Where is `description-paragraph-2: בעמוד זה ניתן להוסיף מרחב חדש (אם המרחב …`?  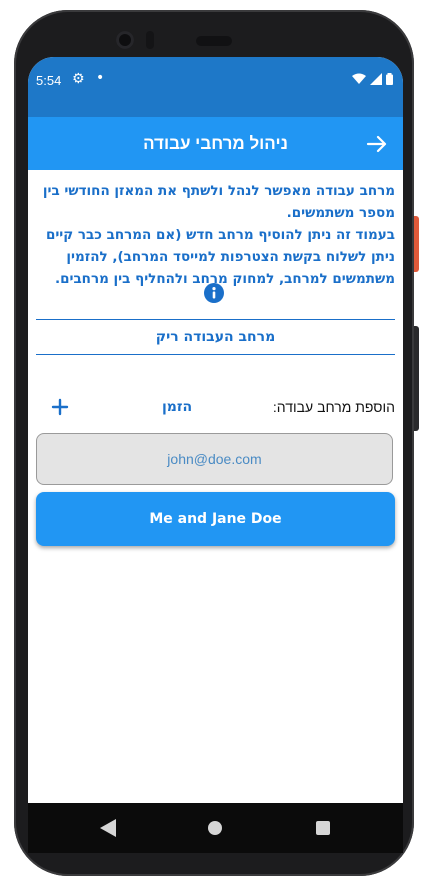
description-paragraph-2: בעמוד זה ניתן להוסיף מרחב חדש (אם המרחב … is located at coordinates (220, 257).